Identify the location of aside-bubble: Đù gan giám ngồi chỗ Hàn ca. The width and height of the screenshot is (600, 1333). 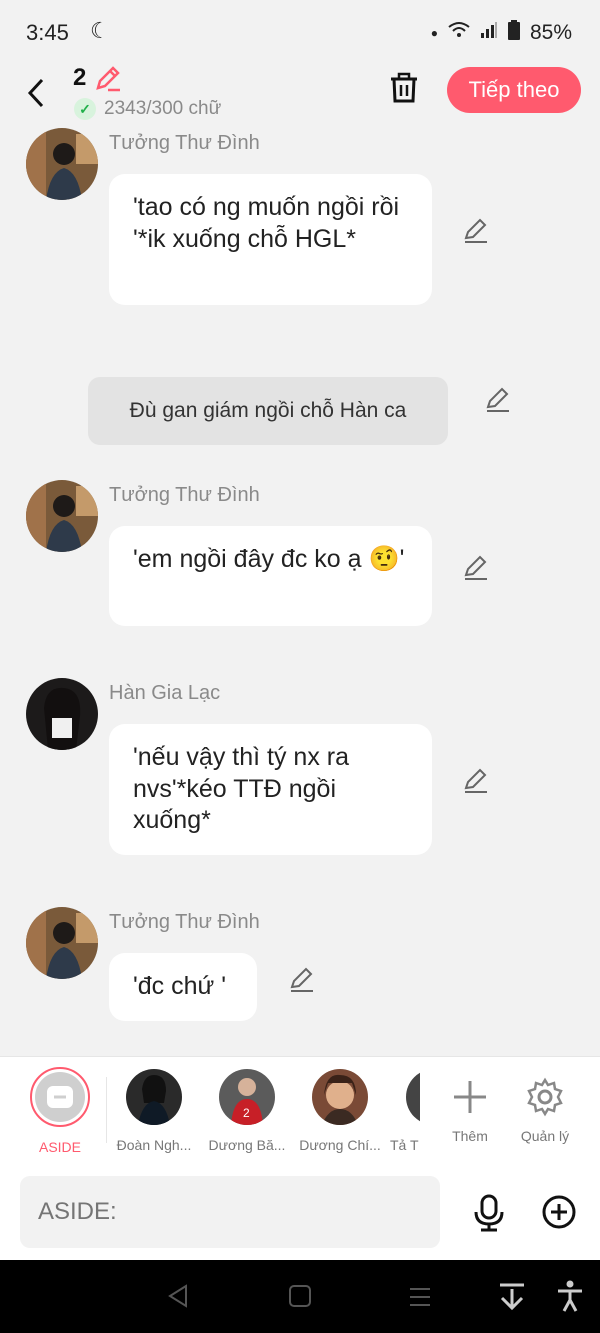
(268, 411).